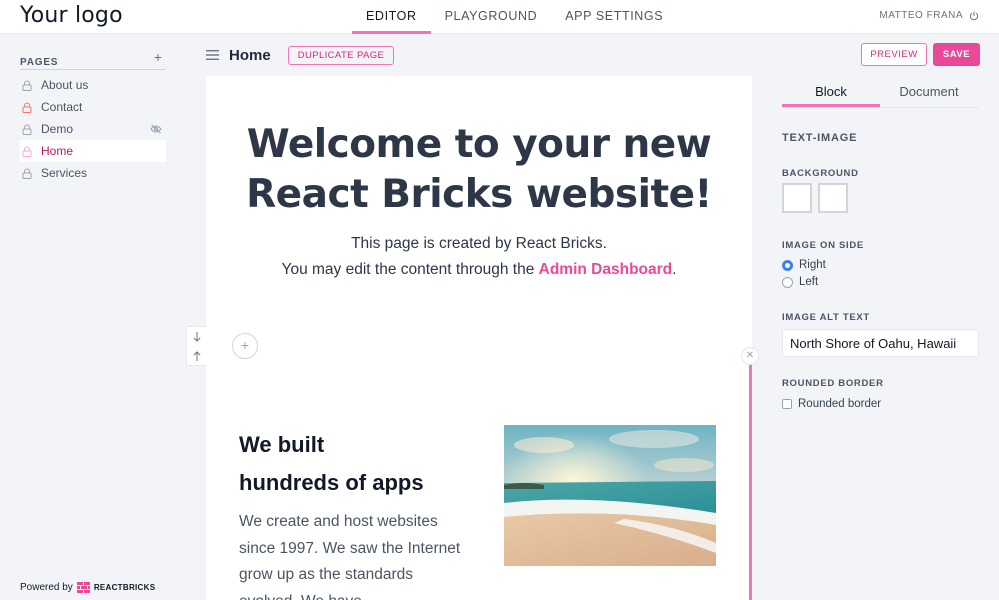 The image size is (999, 600). Describe the element at coordinates (62, 107) in the screenshot. I see `sidebar-item-label: Contact` at that location.